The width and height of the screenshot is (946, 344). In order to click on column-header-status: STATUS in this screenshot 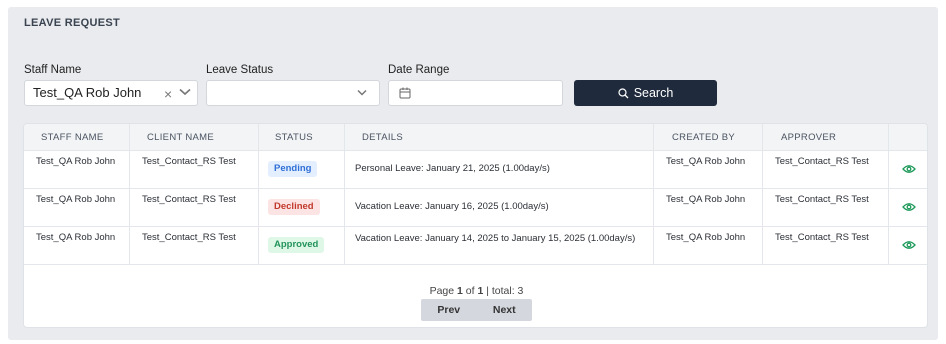, I will do `click(302, 137)`.